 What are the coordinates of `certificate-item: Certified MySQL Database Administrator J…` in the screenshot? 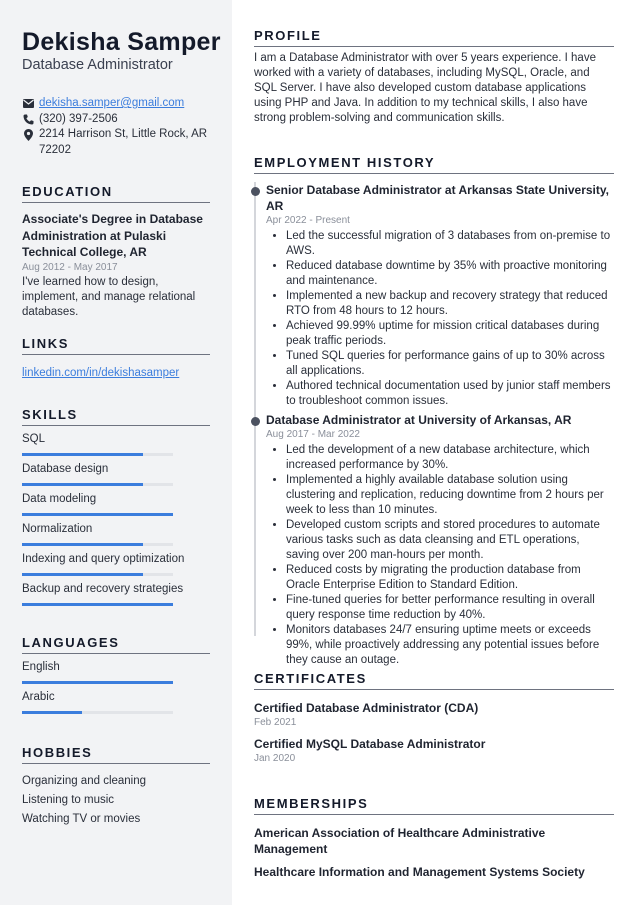 It's located at (434, 751).